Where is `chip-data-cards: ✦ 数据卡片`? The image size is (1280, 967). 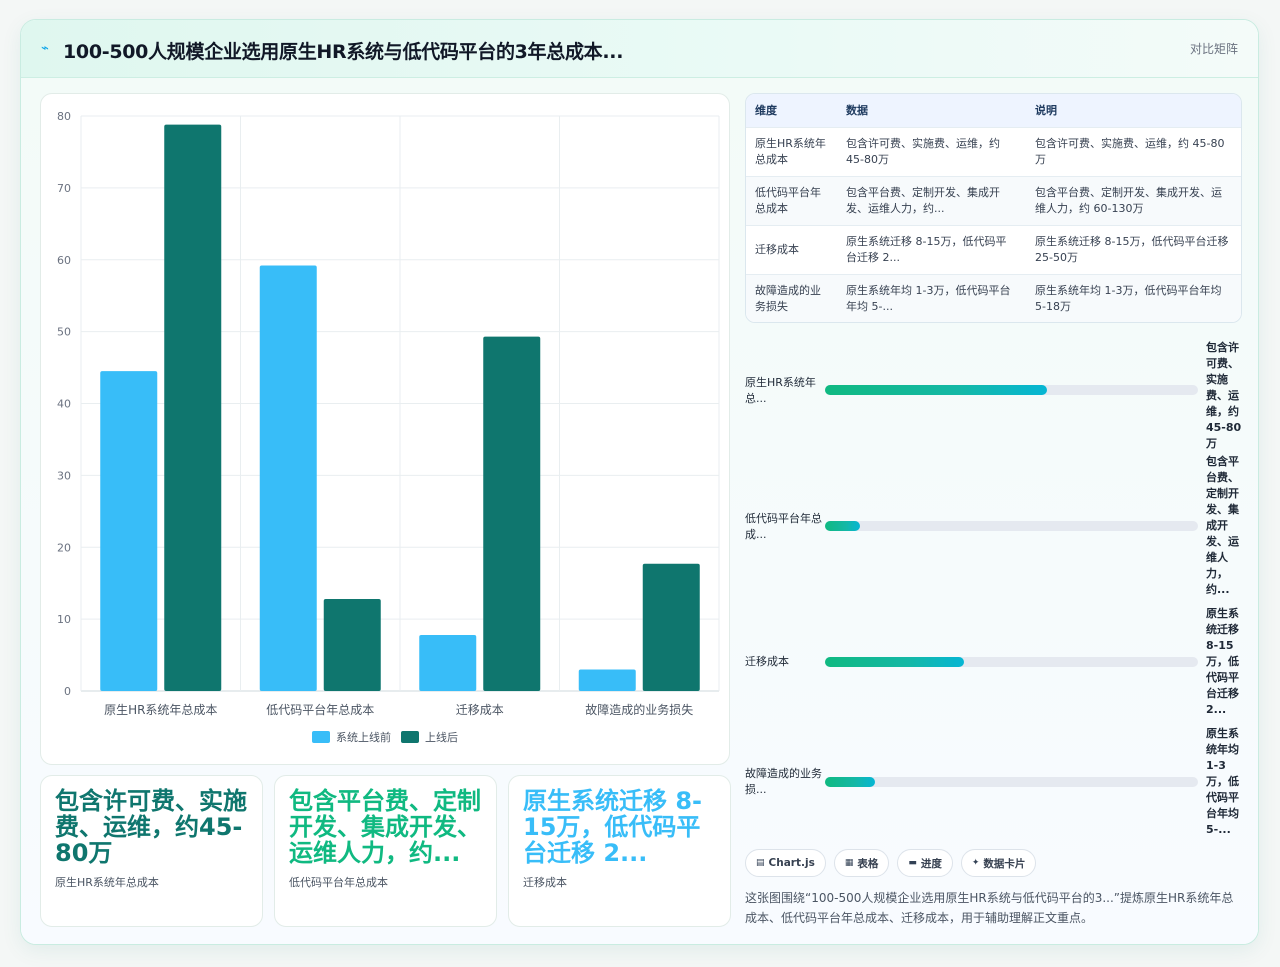
chip-data-cards: ✦ 数据卡片 is located at coordinates (998, 863).